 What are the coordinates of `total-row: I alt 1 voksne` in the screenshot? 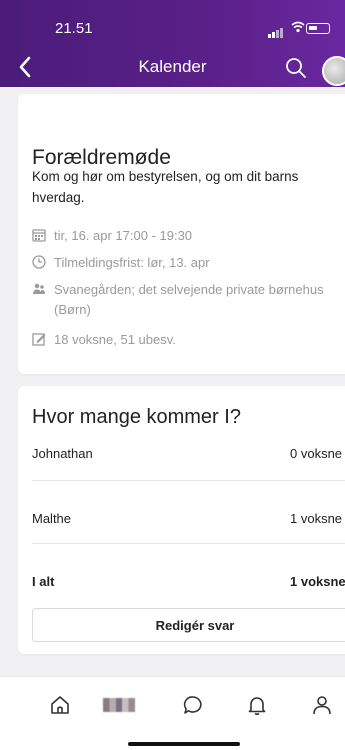 It's located at (188, 584).